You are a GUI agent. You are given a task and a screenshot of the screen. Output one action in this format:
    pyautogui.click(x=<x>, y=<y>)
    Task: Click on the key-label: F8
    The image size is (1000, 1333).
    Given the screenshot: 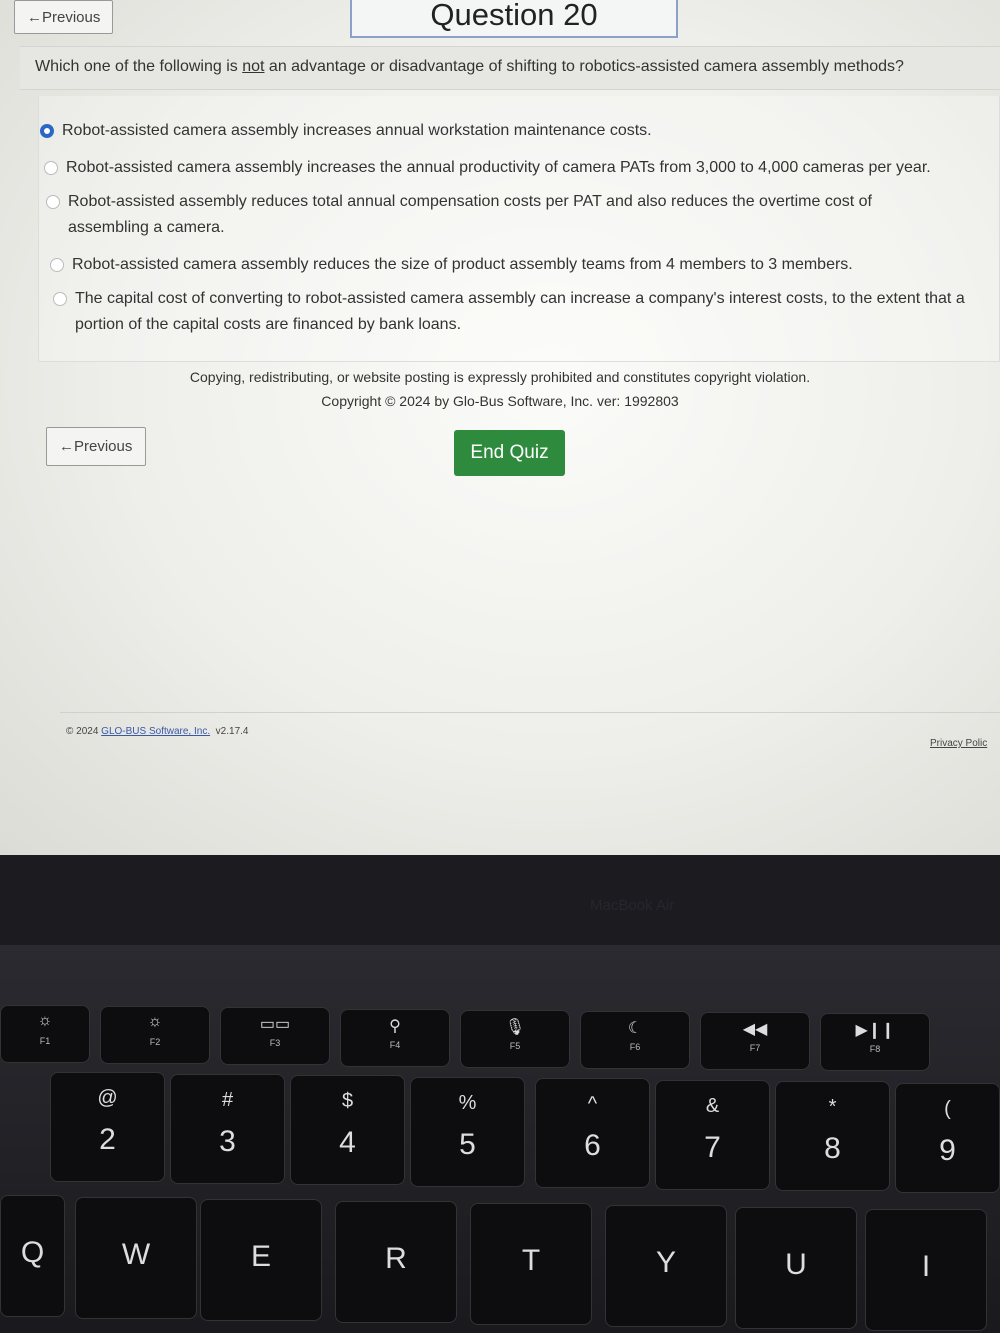 What is the action you would take?
    pyautogui.click(x=875, y=1049)
    